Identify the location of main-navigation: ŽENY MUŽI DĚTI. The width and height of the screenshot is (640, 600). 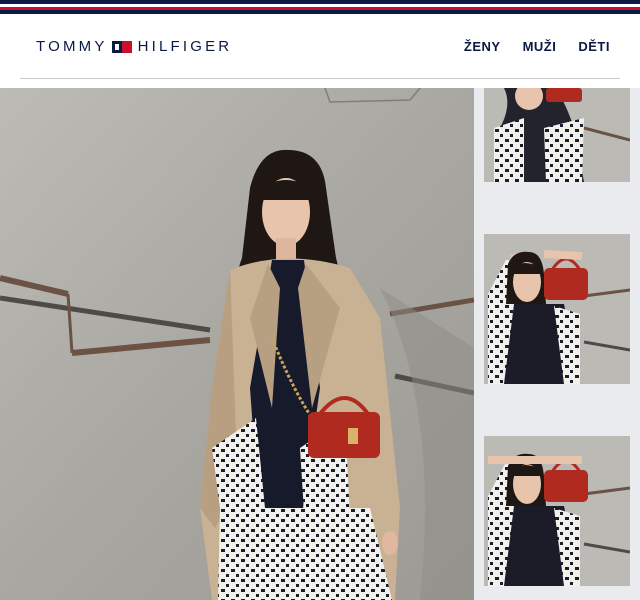
(537, 46).